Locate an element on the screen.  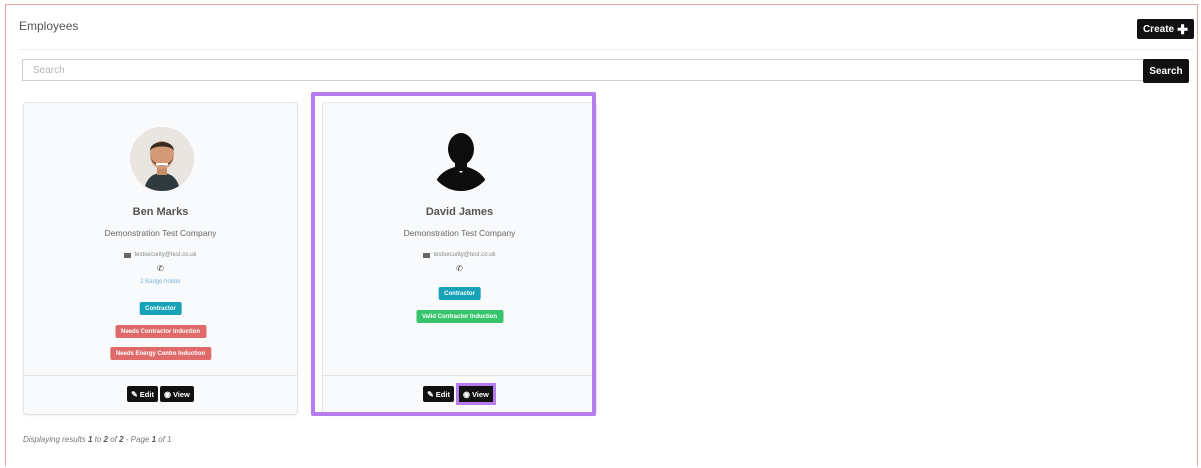
search-input is located at coordinates (583, 70).